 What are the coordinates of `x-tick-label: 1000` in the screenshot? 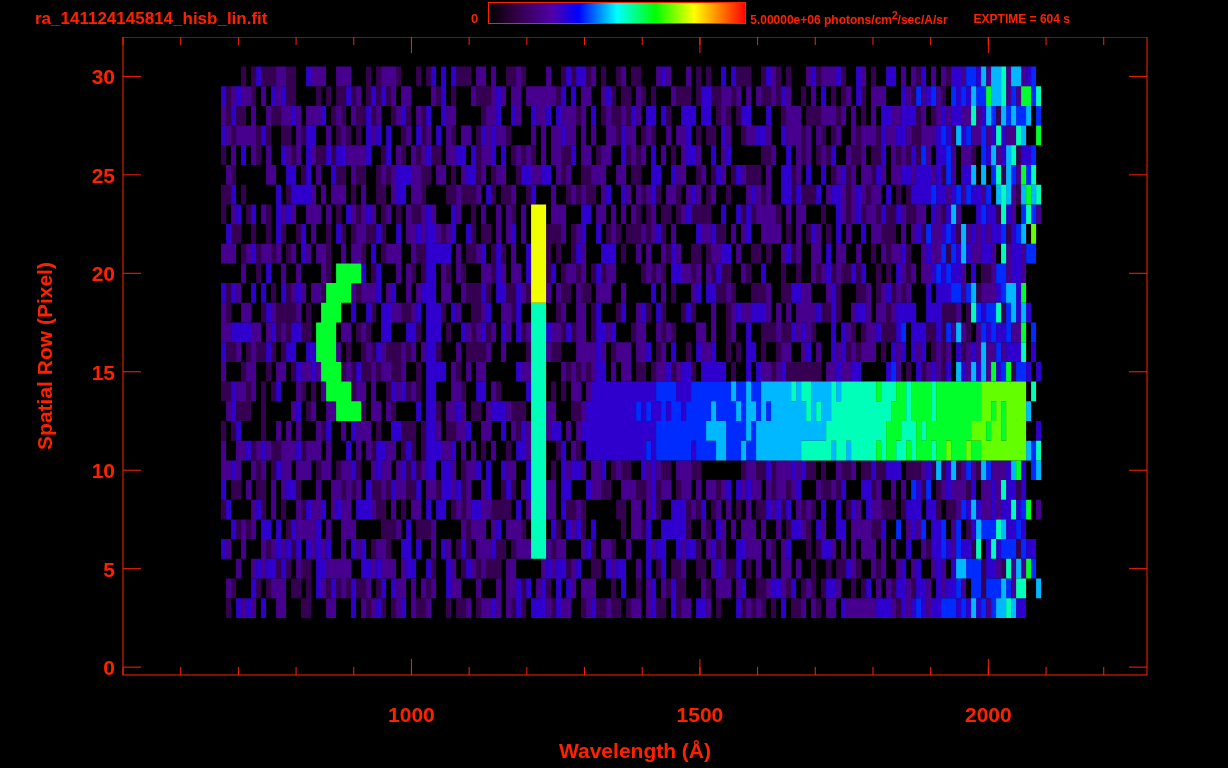 It's located at (411, 714).